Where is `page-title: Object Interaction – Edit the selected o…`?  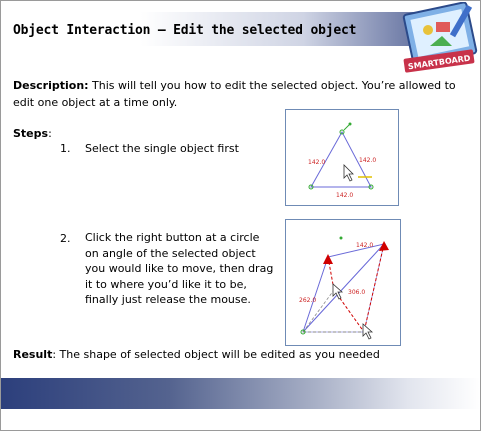
page-title: Object Interaction – Edit the selected o… is located at coordinates (185, 30).